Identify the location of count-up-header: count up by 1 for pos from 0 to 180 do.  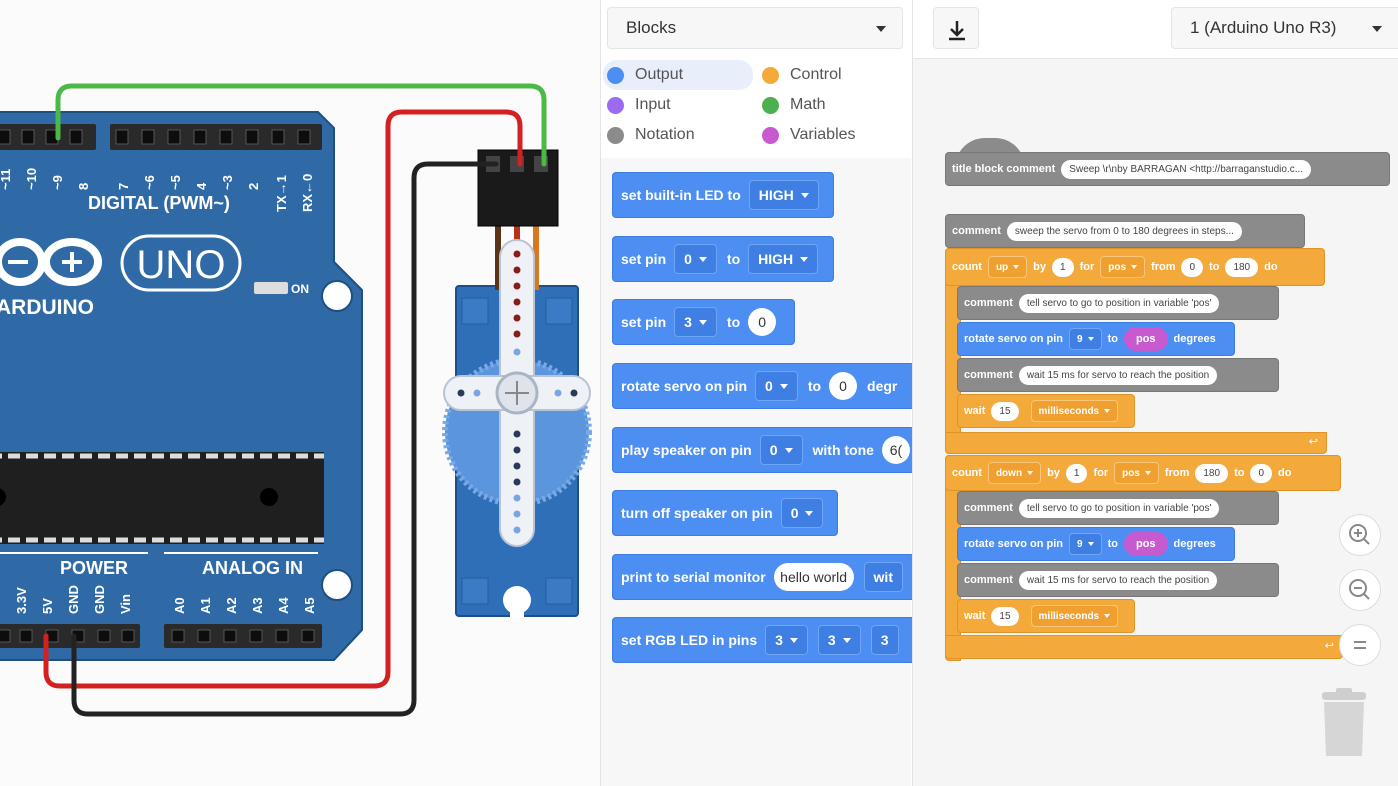
(1135, 267).